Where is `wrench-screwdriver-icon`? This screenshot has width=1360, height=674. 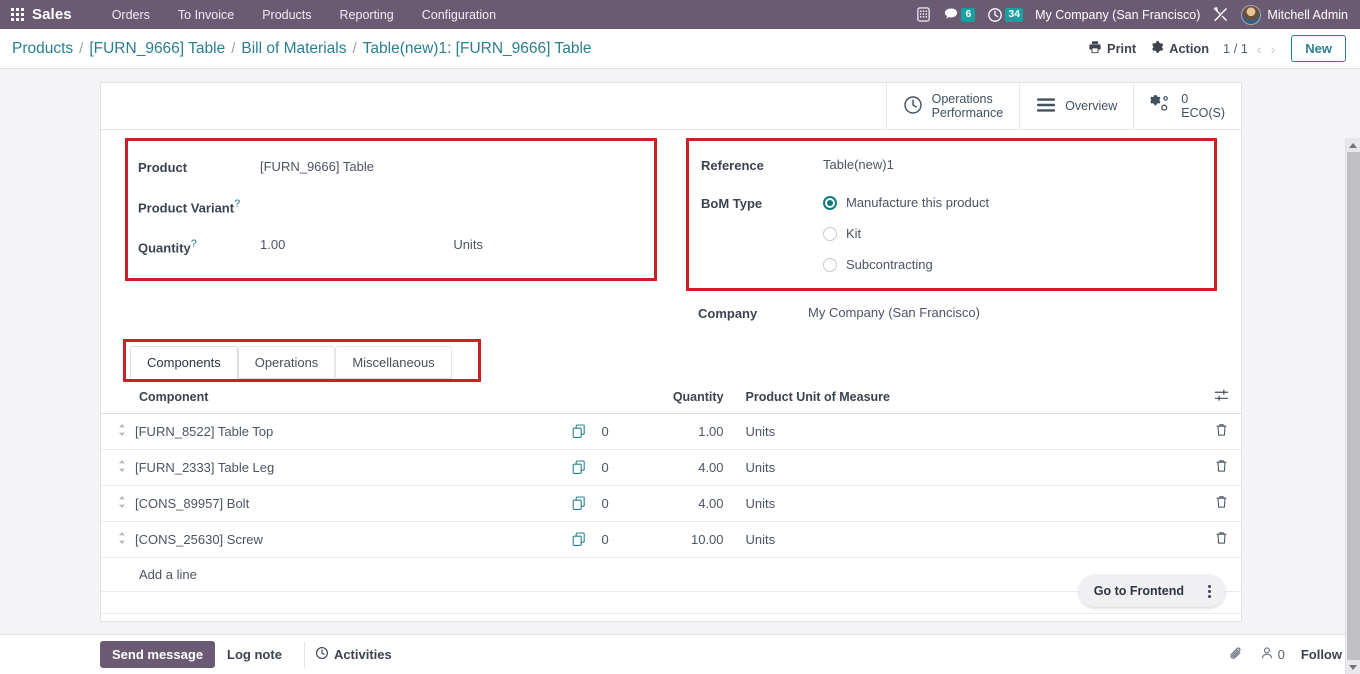 wrench-screwdriver-icon is located at coordinates (1220, 14).